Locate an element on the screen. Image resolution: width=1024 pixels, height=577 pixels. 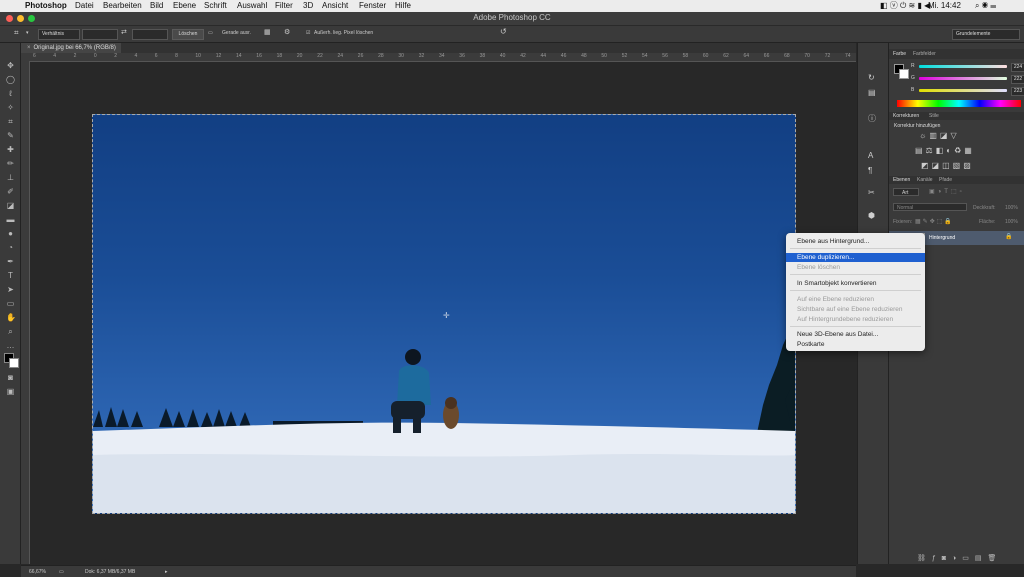
tab-farbfelder: Farbfelder is located at coordinates (924, 54).